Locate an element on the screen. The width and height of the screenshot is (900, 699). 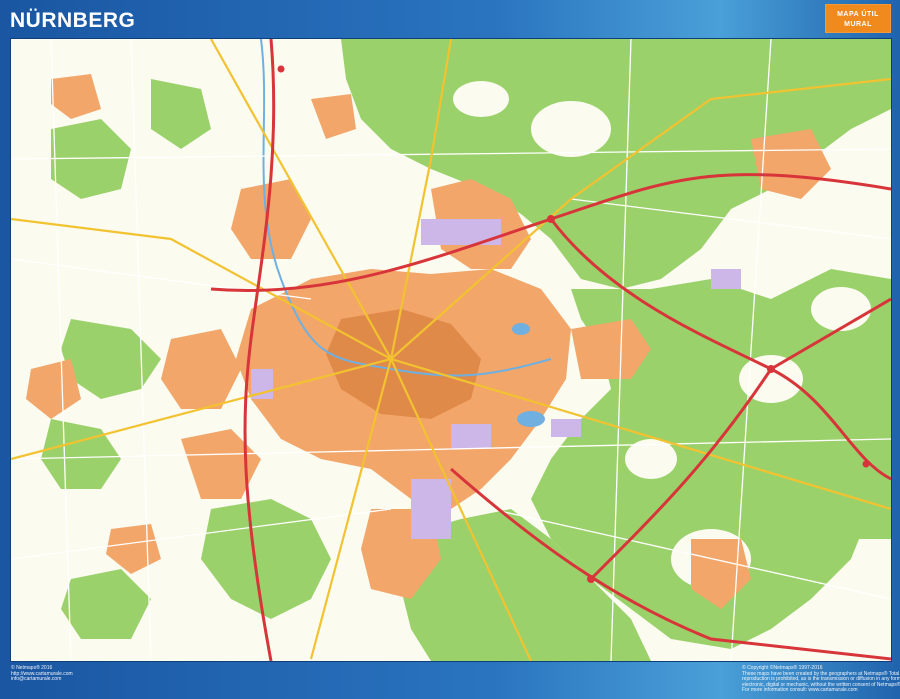
brand-line-2: MURAL is located at coordinates (858, 24).